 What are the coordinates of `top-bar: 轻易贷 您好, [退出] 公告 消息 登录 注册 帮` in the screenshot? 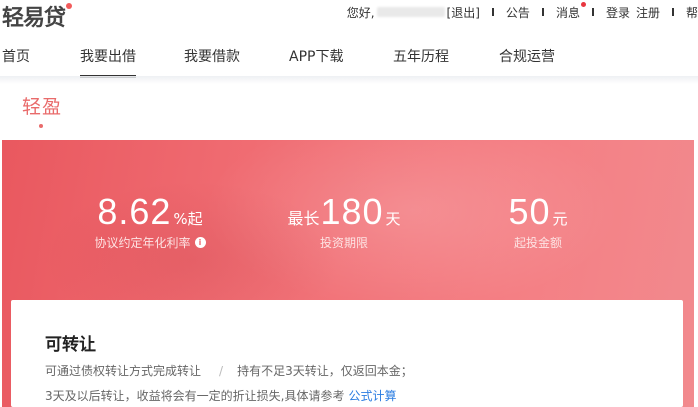 It's located at (349, 18).